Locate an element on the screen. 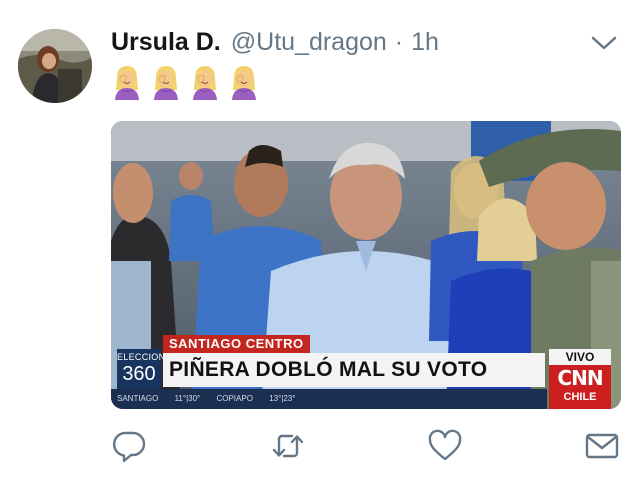  network-logo: CNN CHILE is located at coordinates (580, 387).